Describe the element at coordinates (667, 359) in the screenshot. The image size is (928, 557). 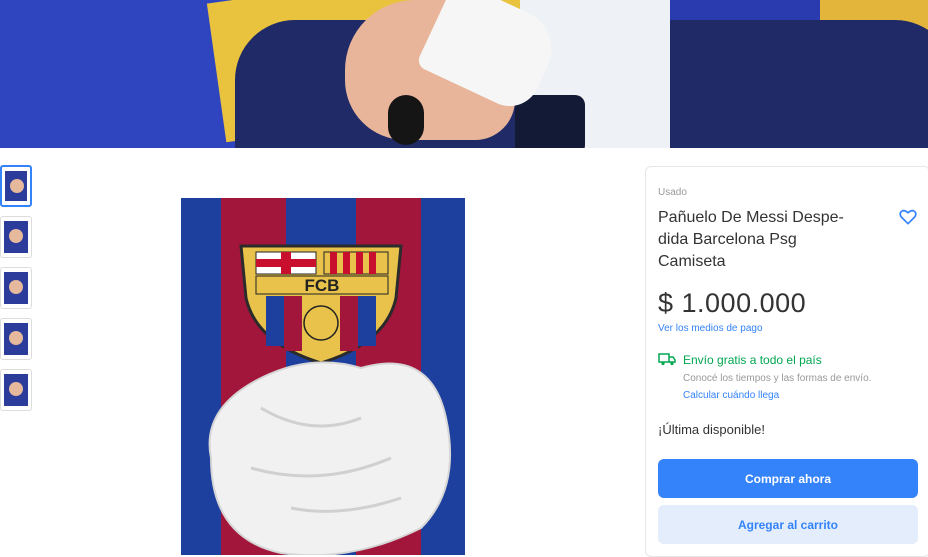
I see `truck-icon` at that location.